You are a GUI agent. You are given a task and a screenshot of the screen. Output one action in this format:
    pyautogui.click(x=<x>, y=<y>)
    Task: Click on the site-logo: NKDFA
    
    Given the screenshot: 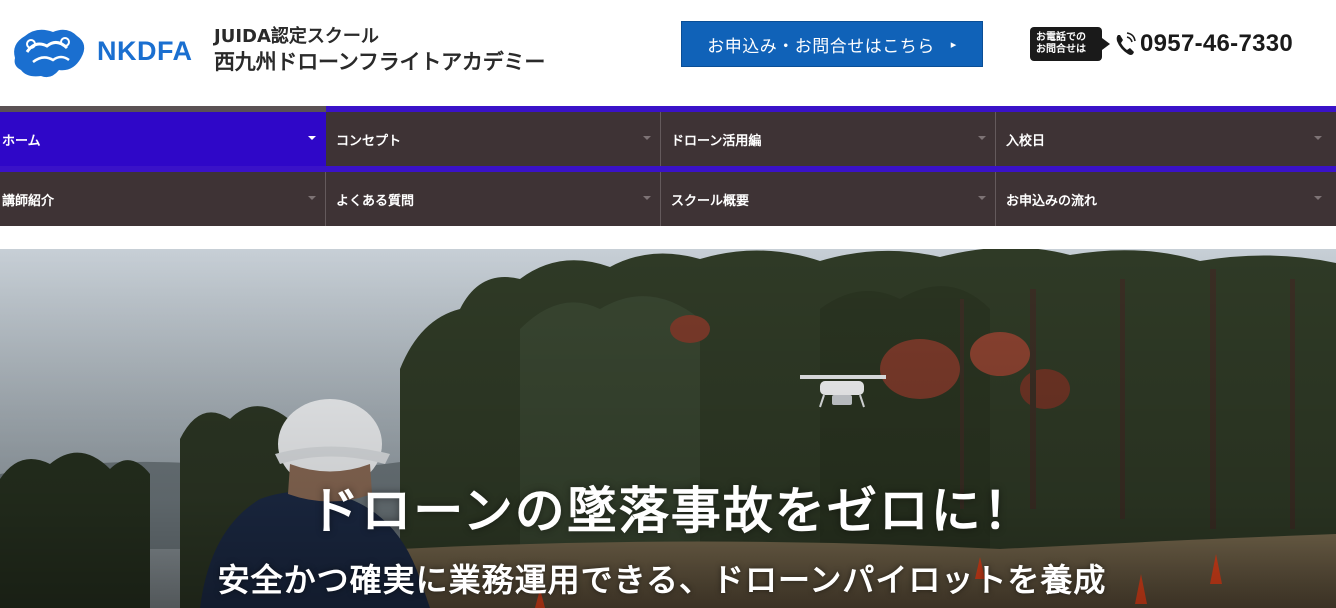 What is the action you would take?
    pyautogui.click(x=107, y=51)
    